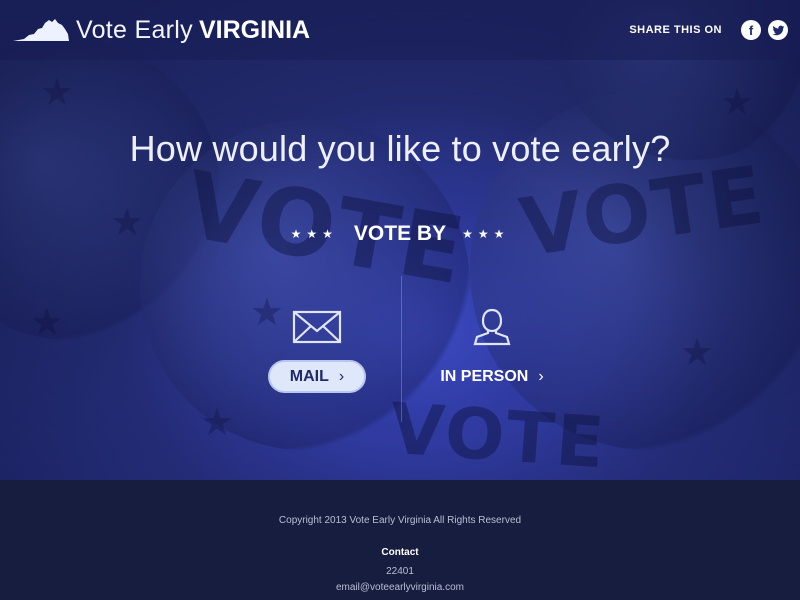 Image resolution: width=800 pixels, height=600 pixels. What do you see at coordinates (751, 30) in the screenshot?
I see `facebook-icon: f` at bounding box center [751, 30].